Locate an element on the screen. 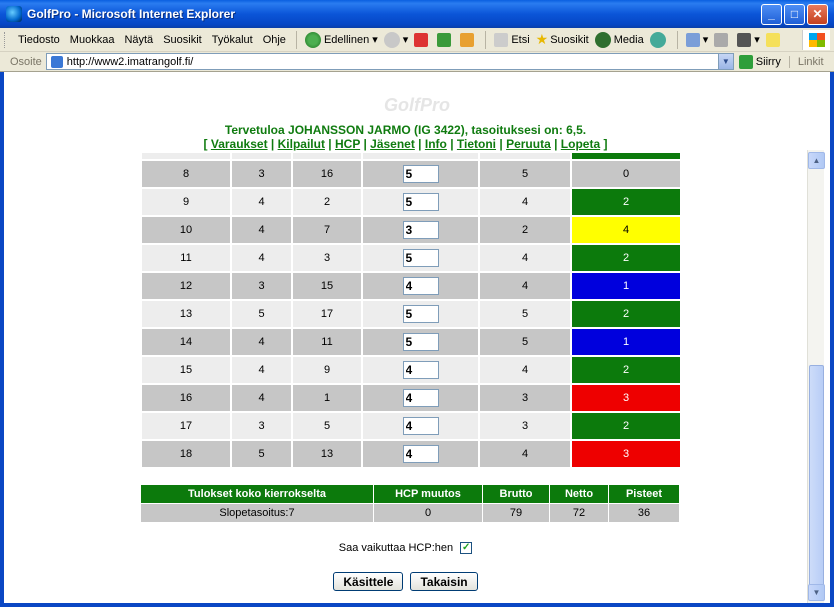 The image size is (834, 607). table-row: 154942 is located at coordinates (411, 370).